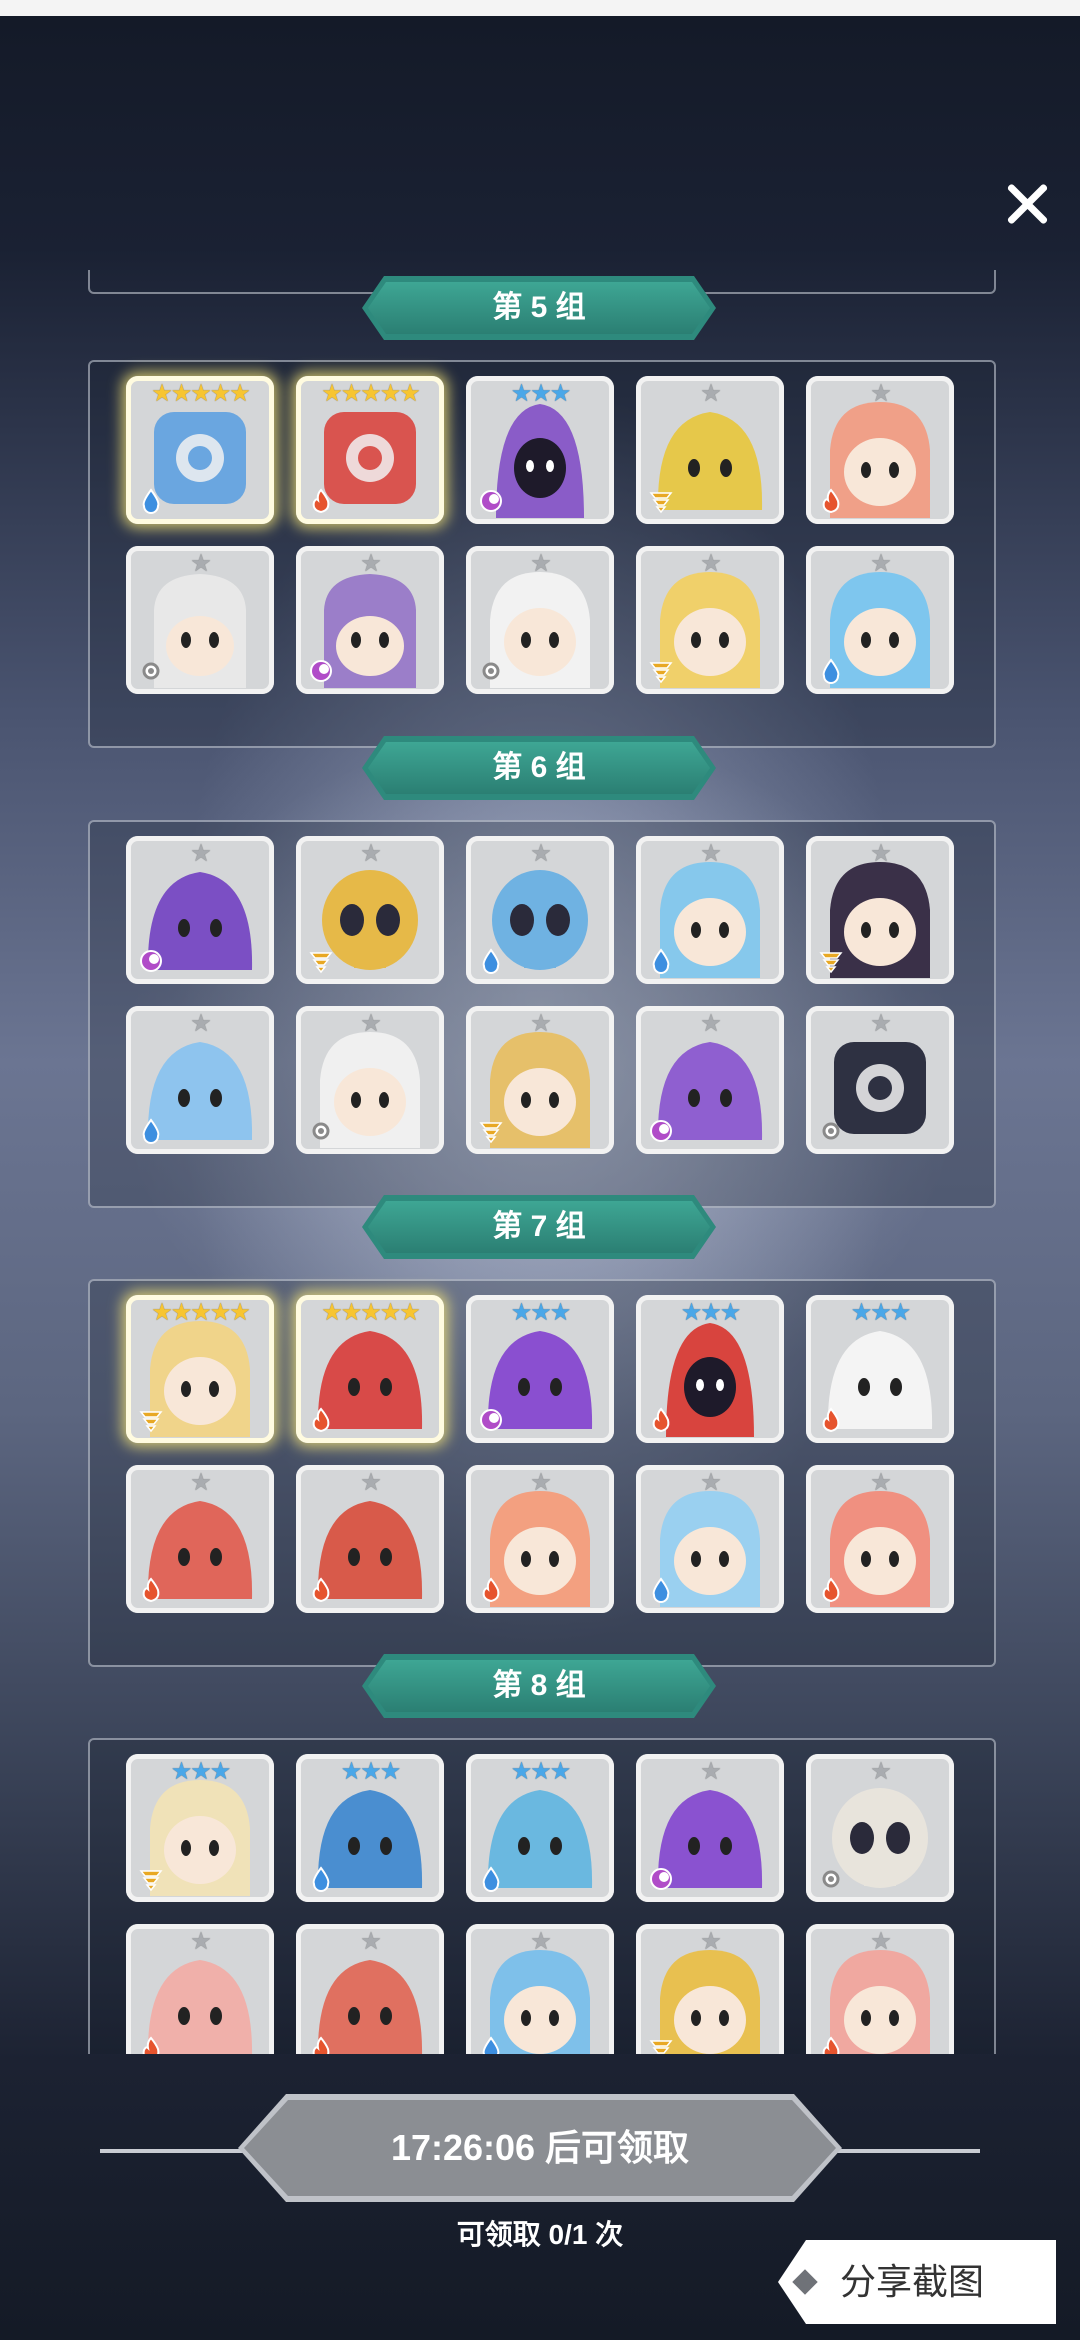 This screenshot has height=2340, width=1080. Describe the element at coordinates (539, 767) in the screenshot. I see `group-label: 第 6 组` at that location.